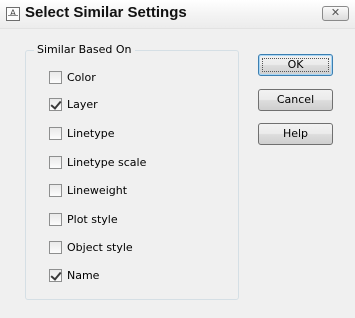 The image size is (355, 318). I want to click on checkbox-object-style: Object style, so click(91, 247).